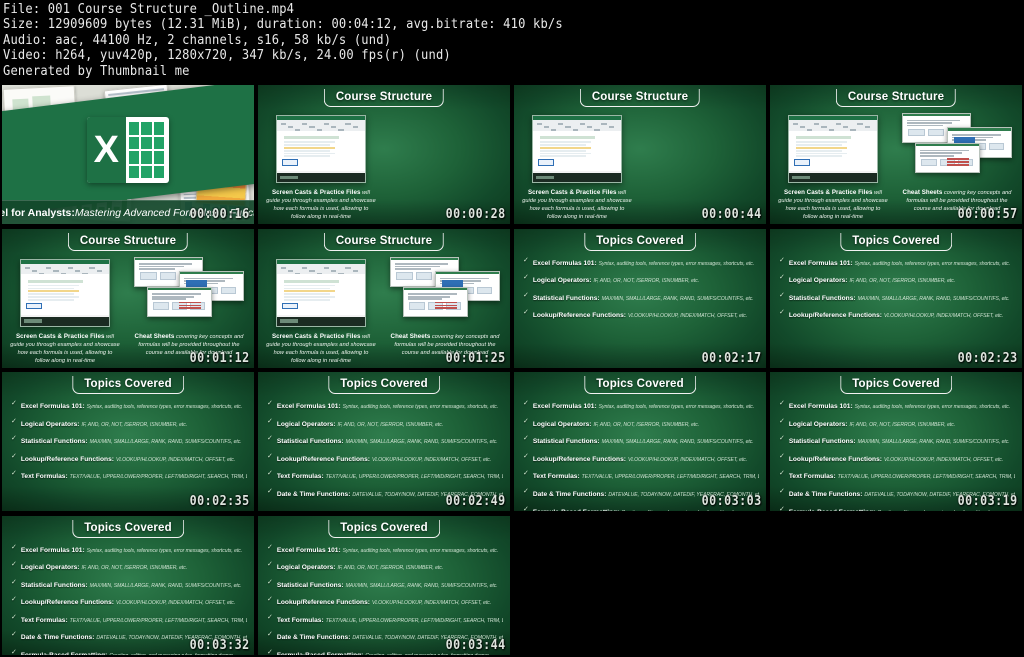 Image resolution: width=1024 pixels, height=657 pixels. Describe the element at coordinates (55, 281) in the screenshot. I see `excel-header-row` at that location.